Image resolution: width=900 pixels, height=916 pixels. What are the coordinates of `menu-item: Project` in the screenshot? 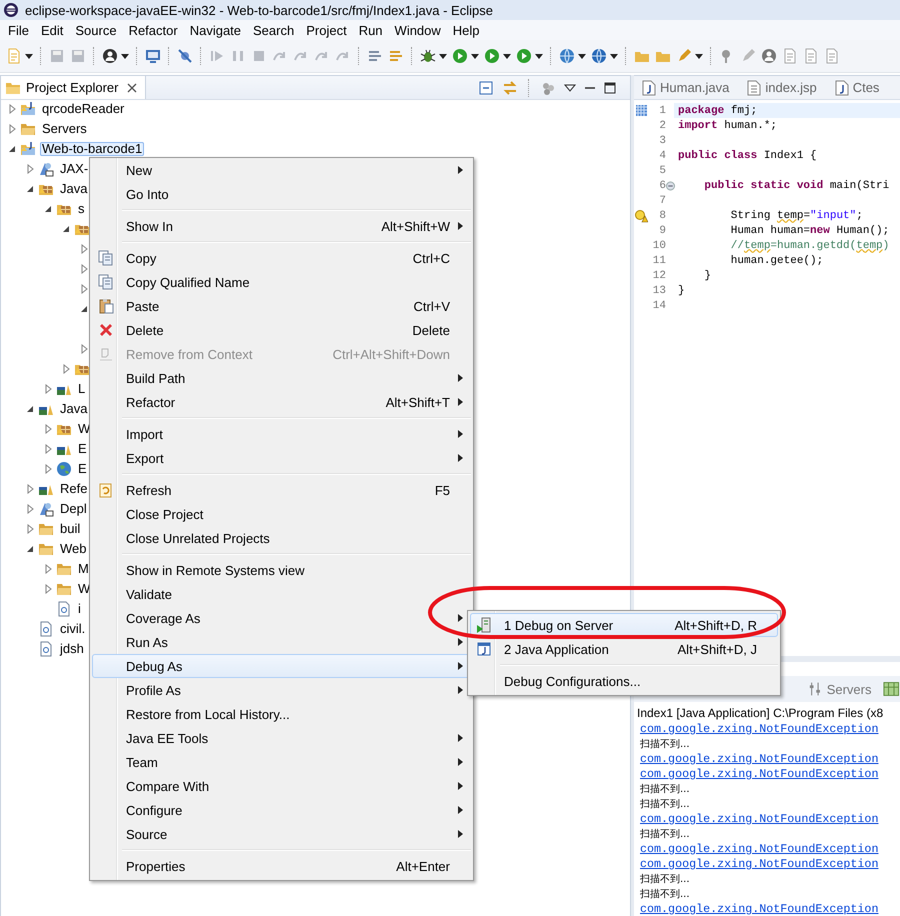 It's located at (326, 30).